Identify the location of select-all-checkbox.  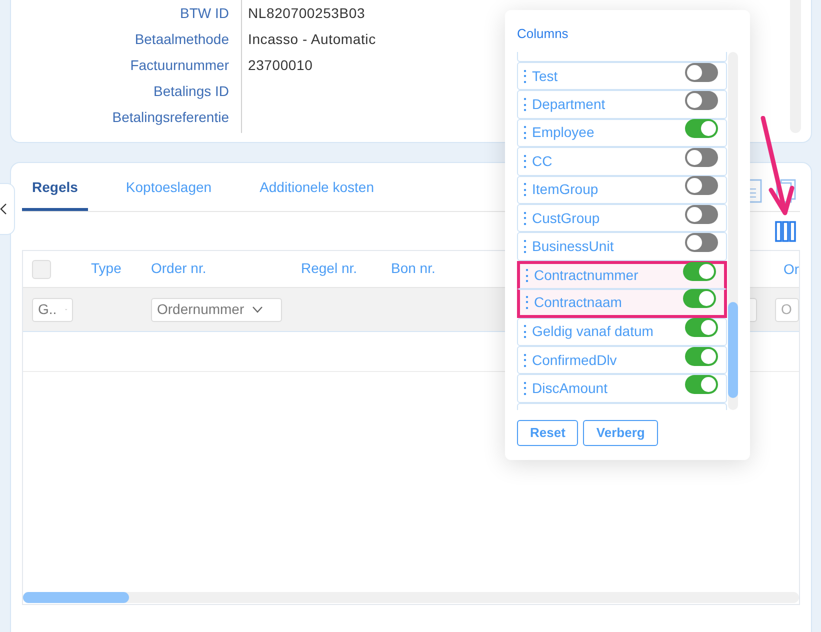
(41, 269).